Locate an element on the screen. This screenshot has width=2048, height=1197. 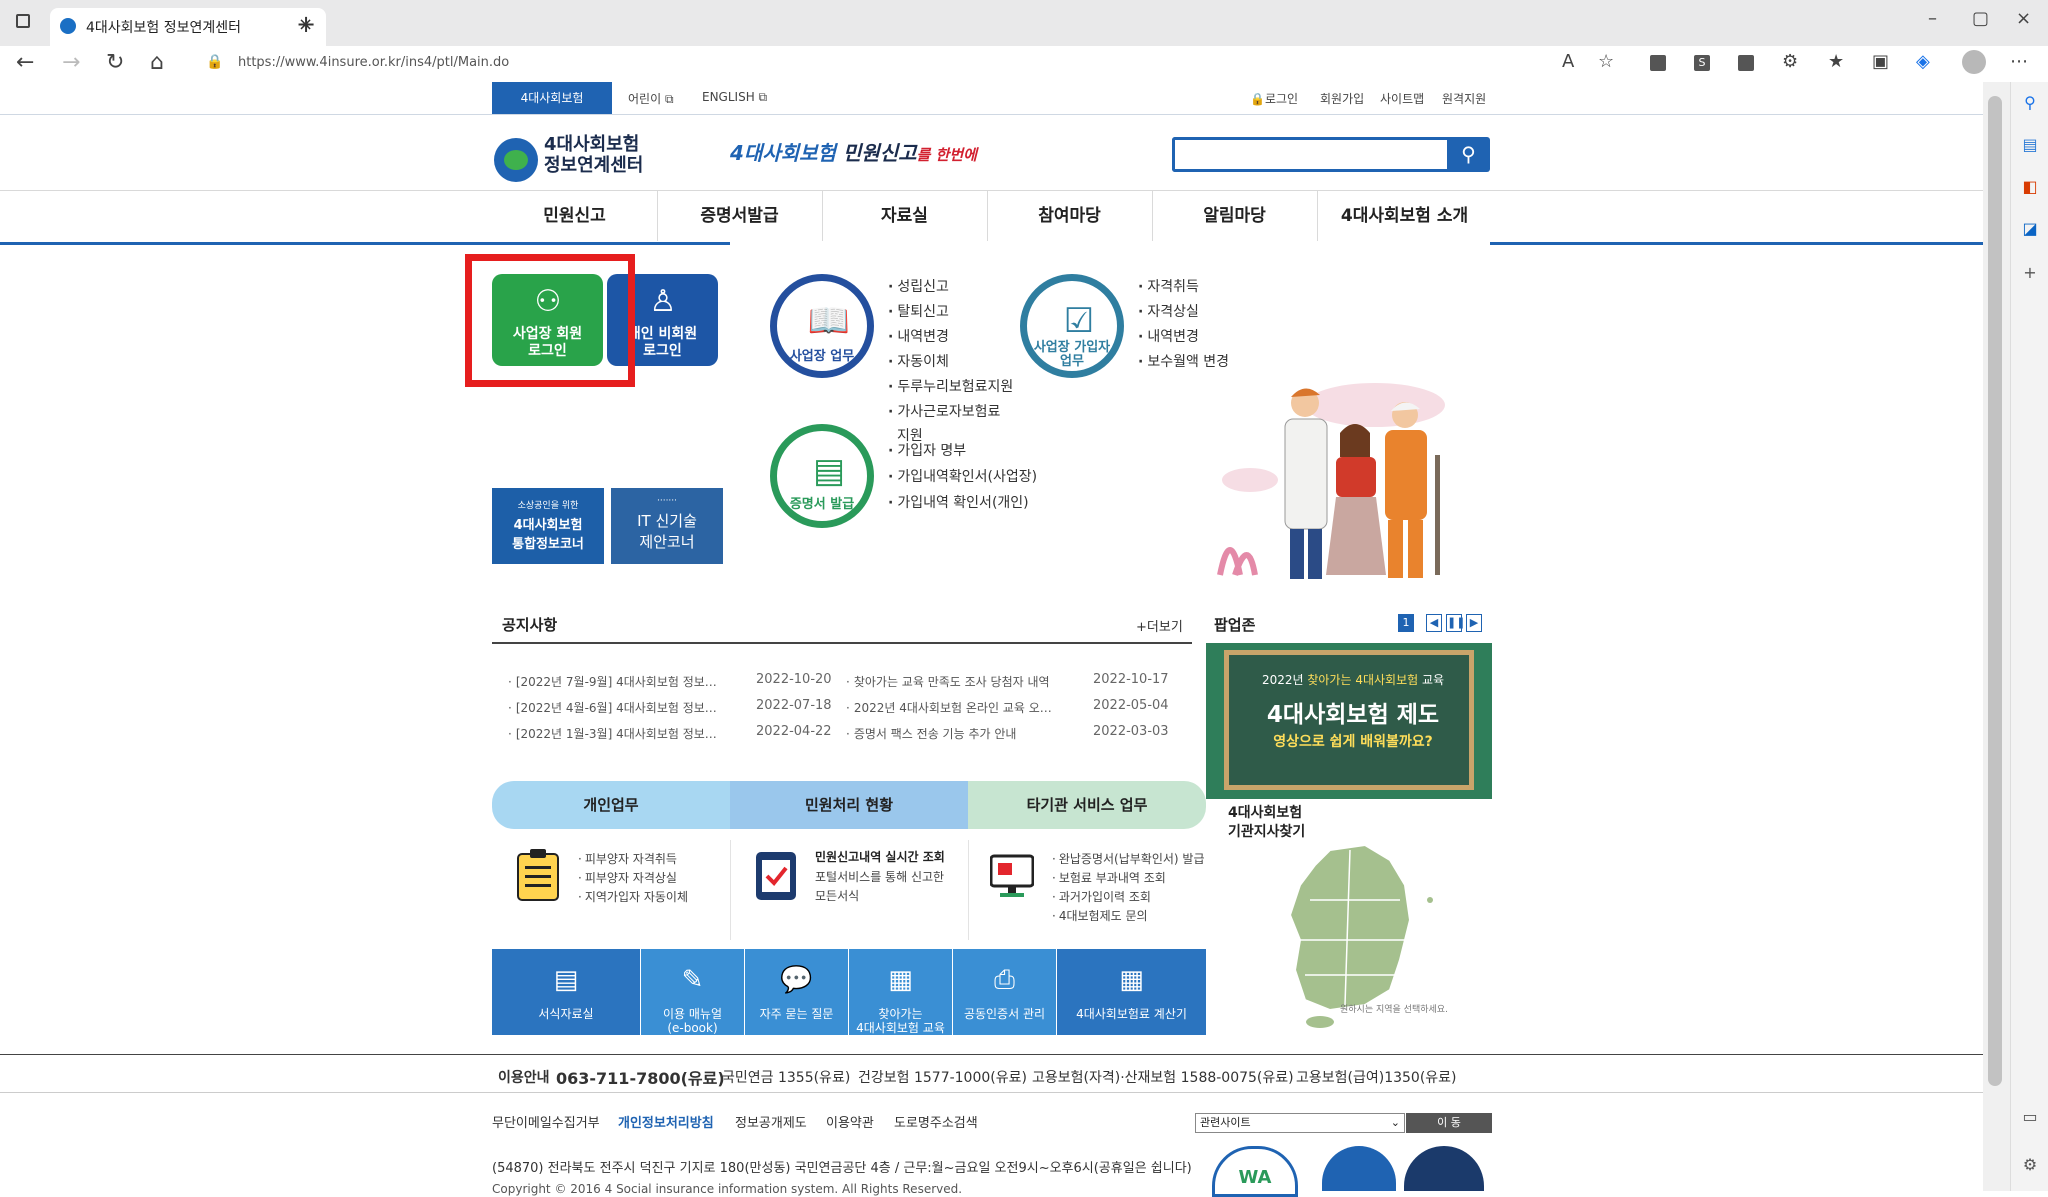
brand-tab: 4대사회보험 is located at coordinates (552, 98).